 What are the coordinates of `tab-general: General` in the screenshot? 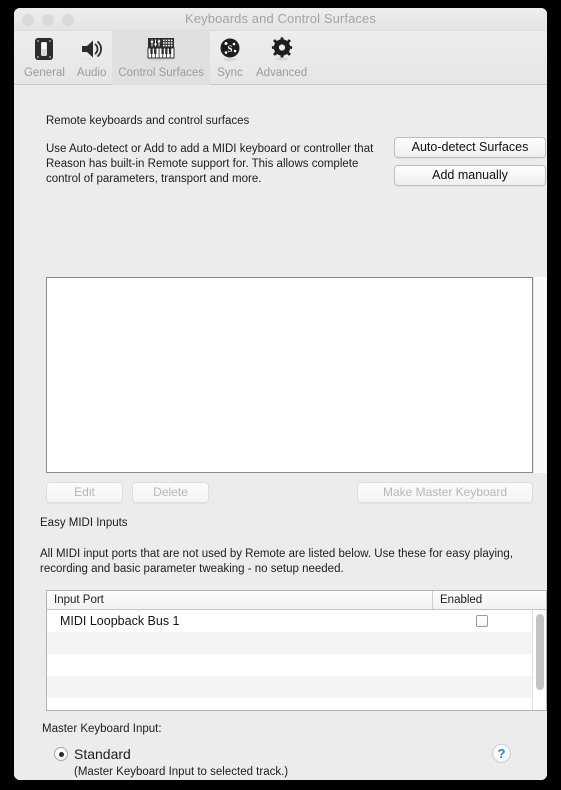 It's located at (44, 58).